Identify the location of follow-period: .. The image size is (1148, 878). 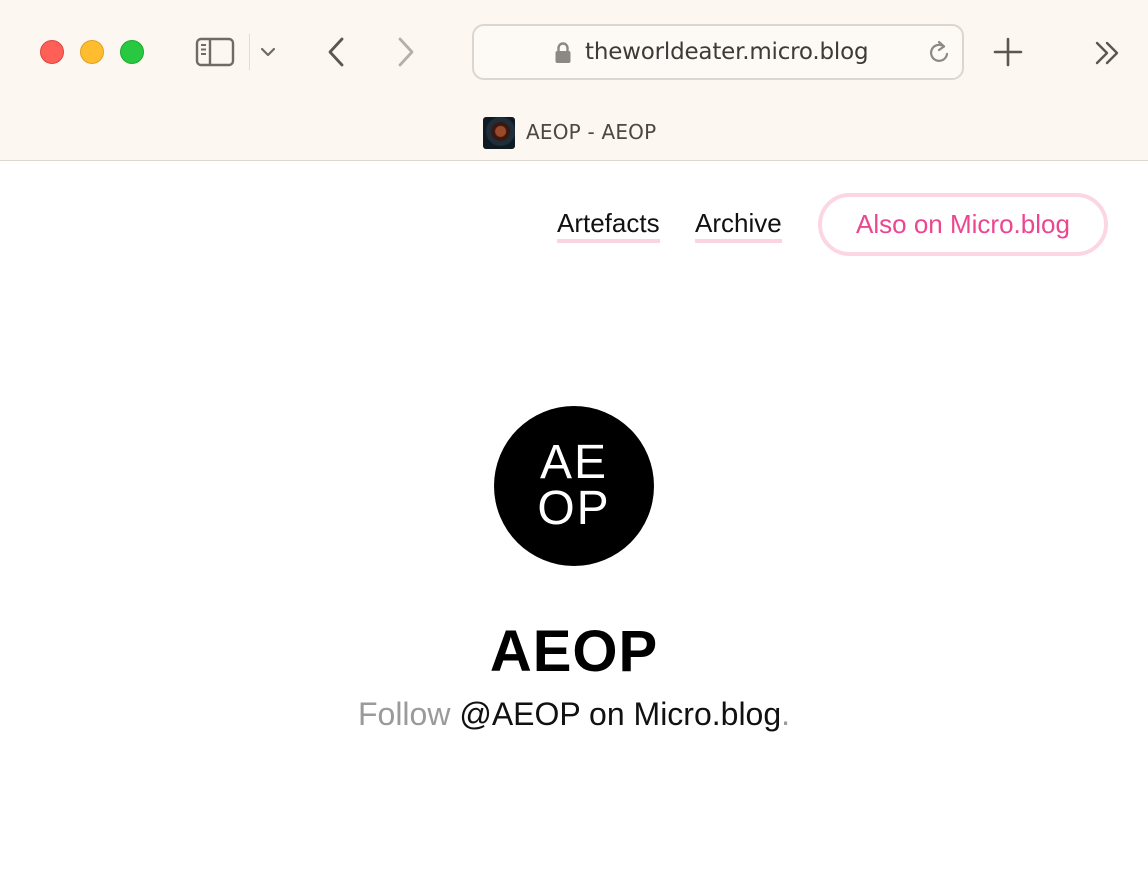
(786, 714).